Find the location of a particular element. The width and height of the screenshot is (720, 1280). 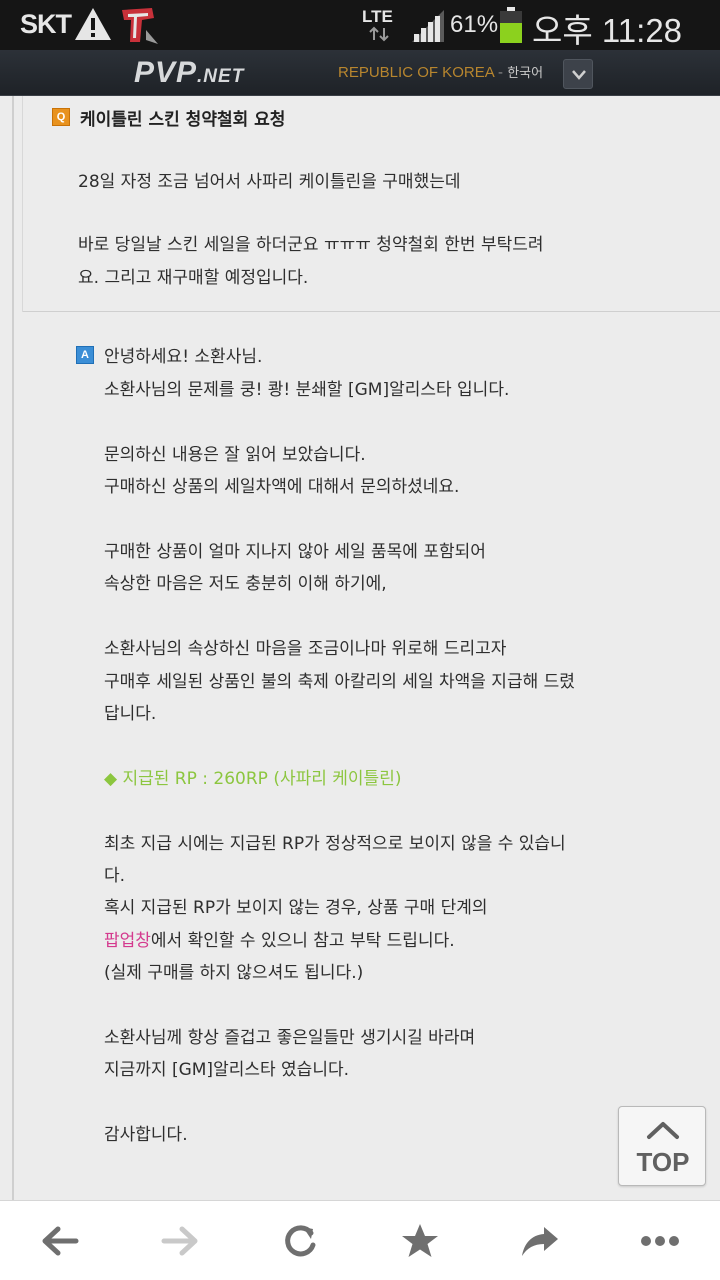

content-left-border is located at coordinates (13, 648).